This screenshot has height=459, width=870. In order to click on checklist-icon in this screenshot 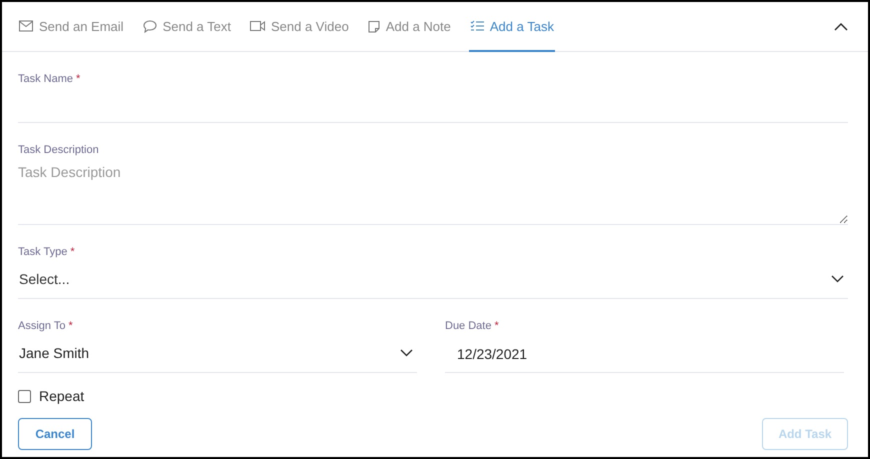, I will do `click(477, 26)`.